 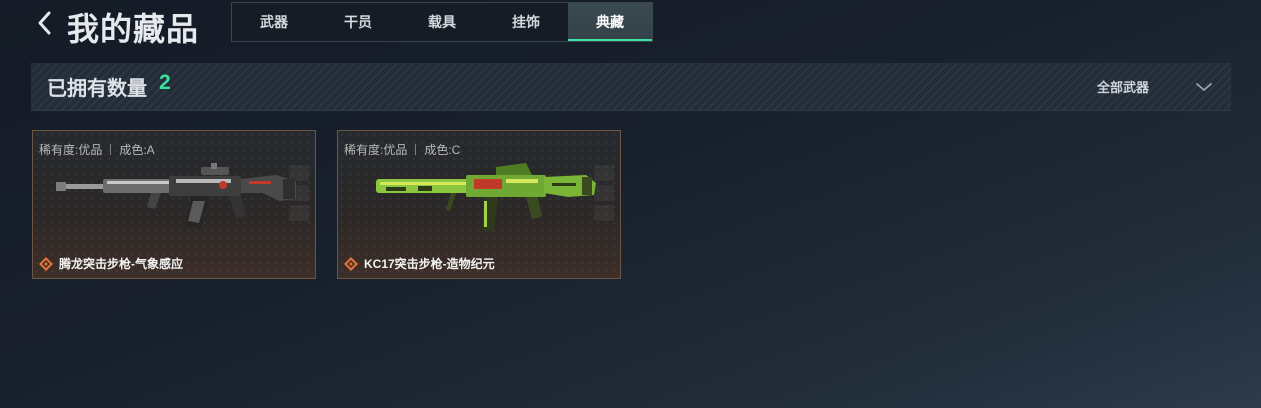 I want to click on category-tabs: 武器 干员 载具 挂饰 典藏, so click(x=442, y=22).